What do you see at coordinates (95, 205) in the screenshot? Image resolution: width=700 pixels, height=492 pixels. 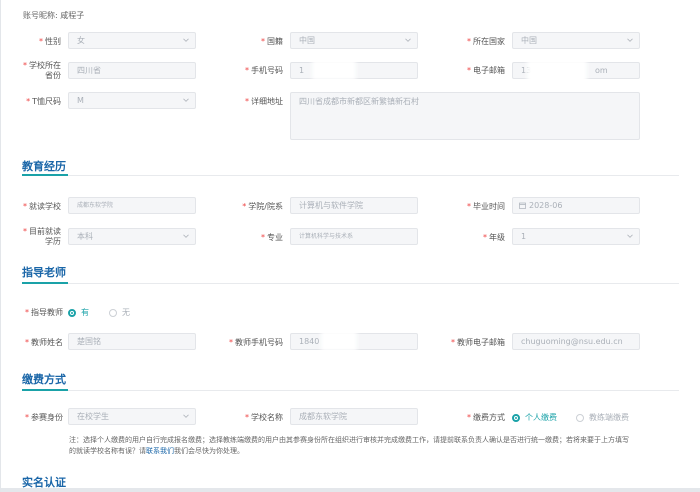 I see `school-value: 成都东软学院` at bounding box center [95, 205].